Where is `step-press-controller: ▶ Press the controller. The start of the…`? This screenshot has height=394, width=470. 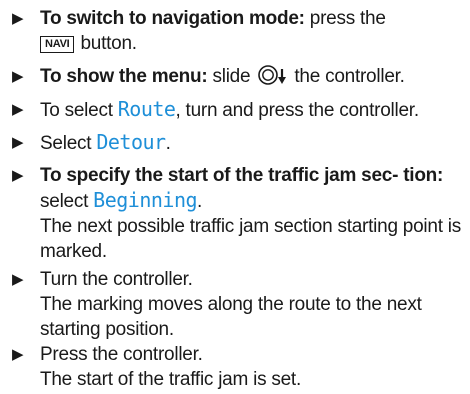
step-press-controller: ▶ Press the controller. The start of the… is located at coordinates (238, 367).